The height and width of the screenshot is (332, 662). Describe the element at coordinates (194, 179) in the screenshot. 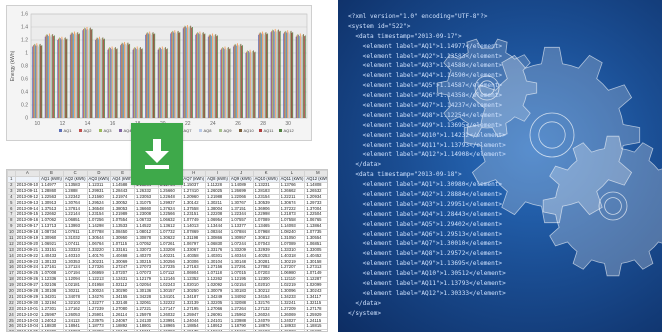

I see `header-cell: AQ7 (kWh)` at that location.